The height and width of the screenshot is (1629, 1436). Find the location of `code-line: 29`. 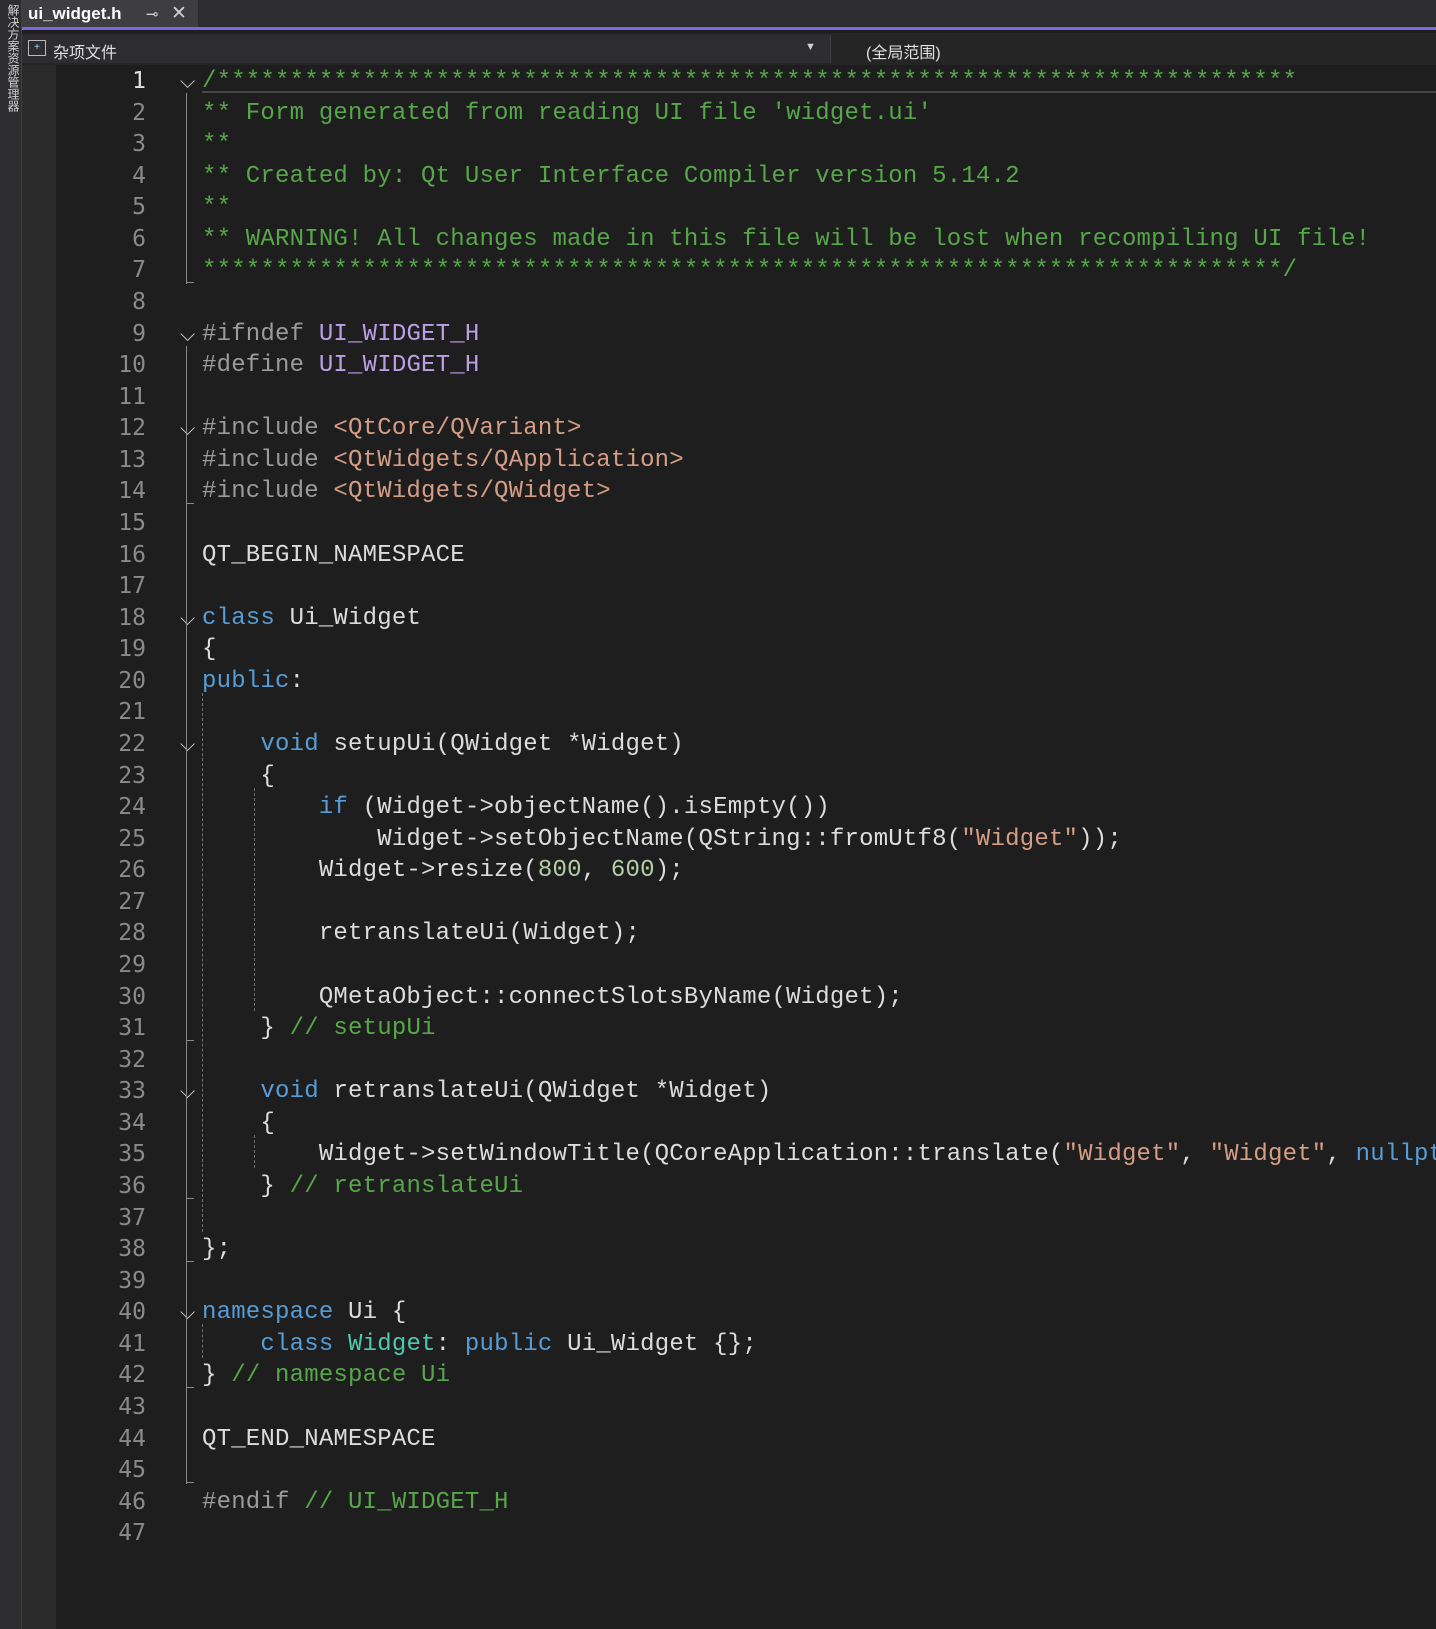

code-line: 29 is located at coordinates (729, 965).